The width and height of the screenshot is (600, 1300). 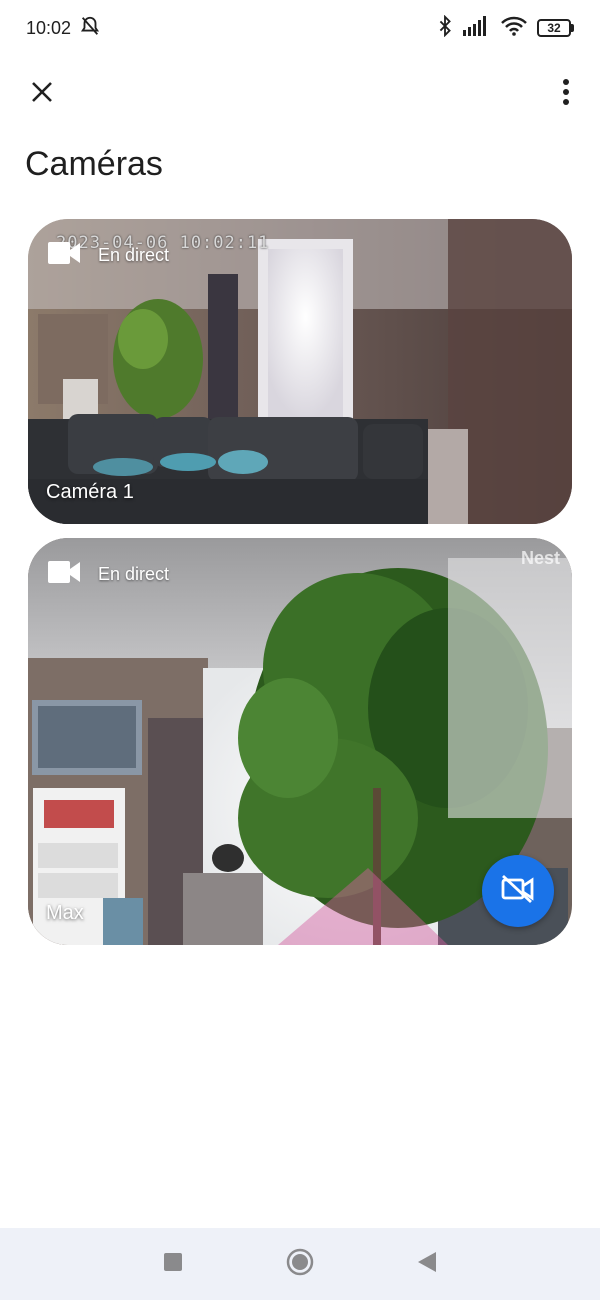 I want to click on bell-off-icon, so click(x=90, y=28).